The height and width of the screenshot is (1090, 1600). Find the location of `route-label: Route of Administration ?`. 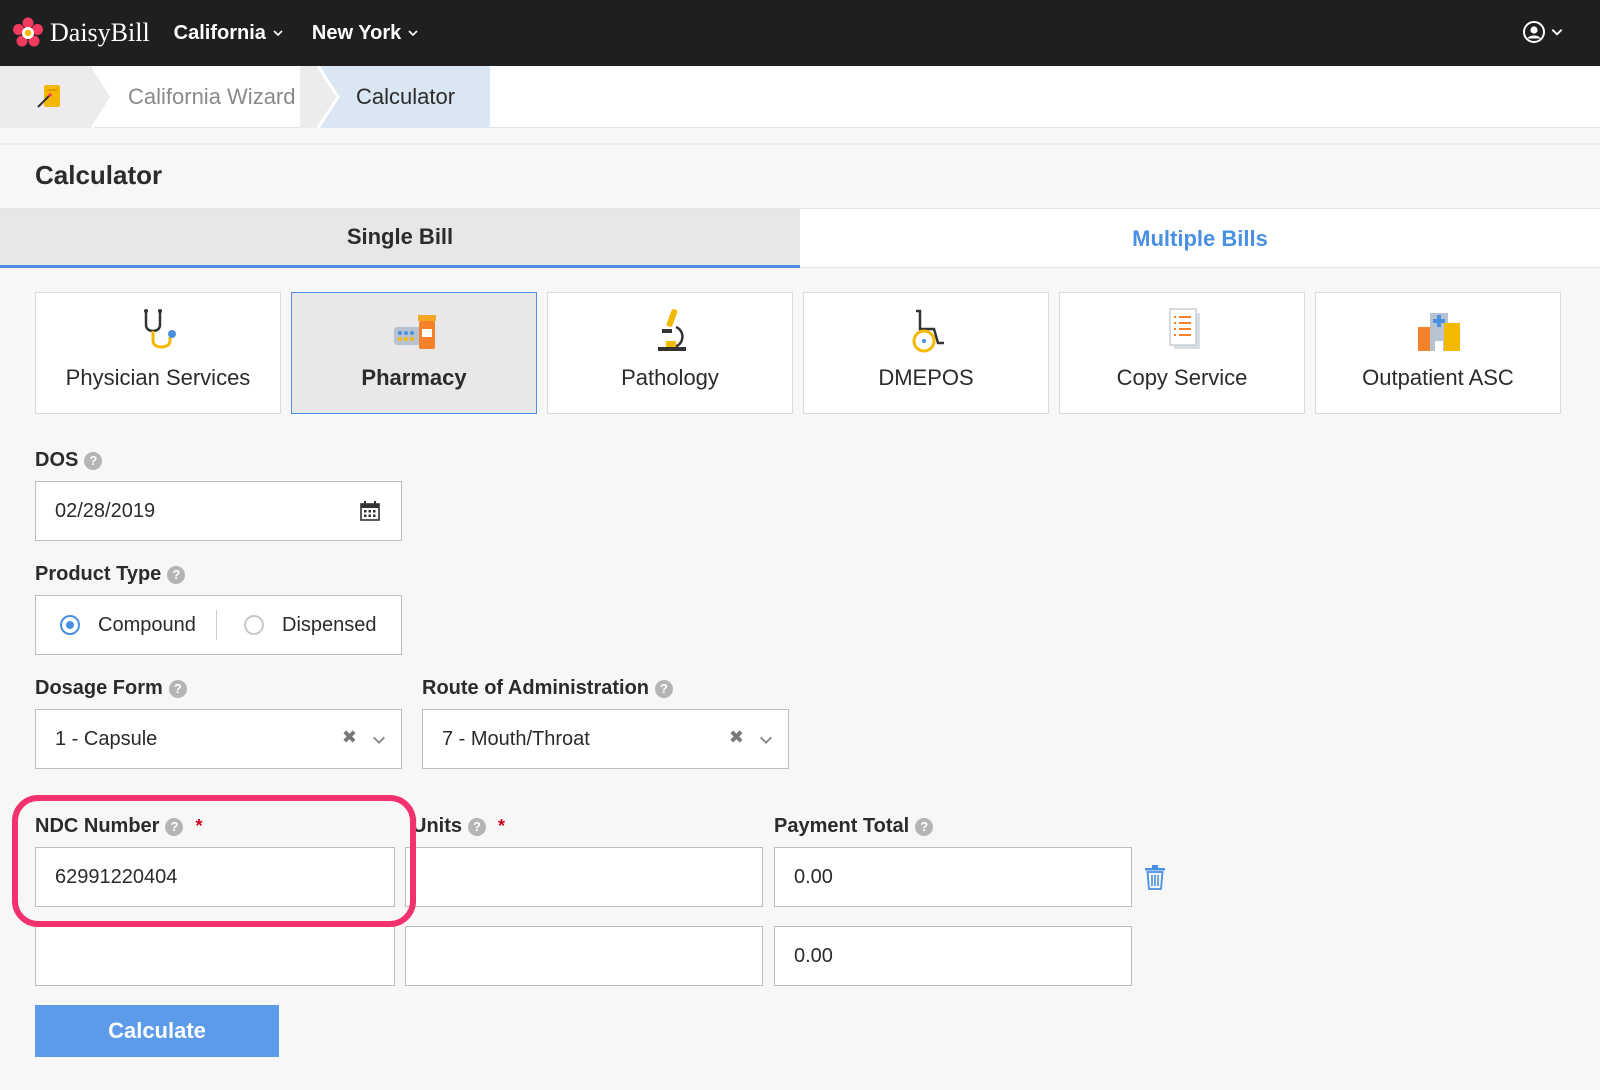

route-label: Route of Administration ? is located at coordinates (548, 688).